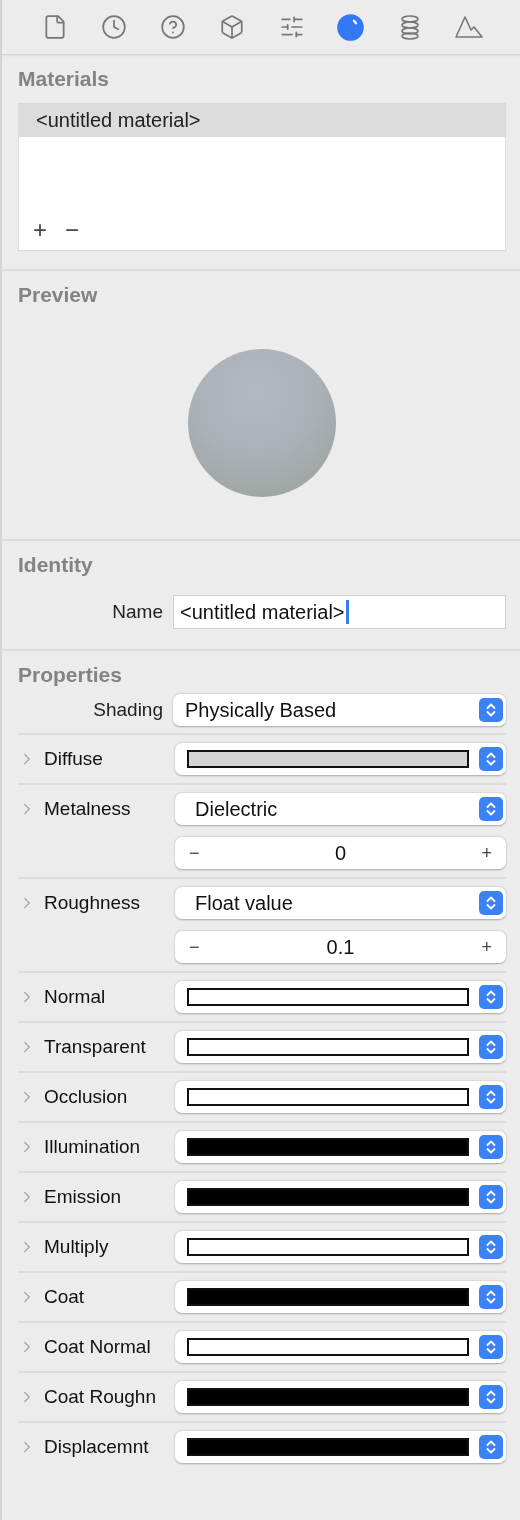 The image size is (520, 1520). I want to click on add-button: +, so click(40, 230).